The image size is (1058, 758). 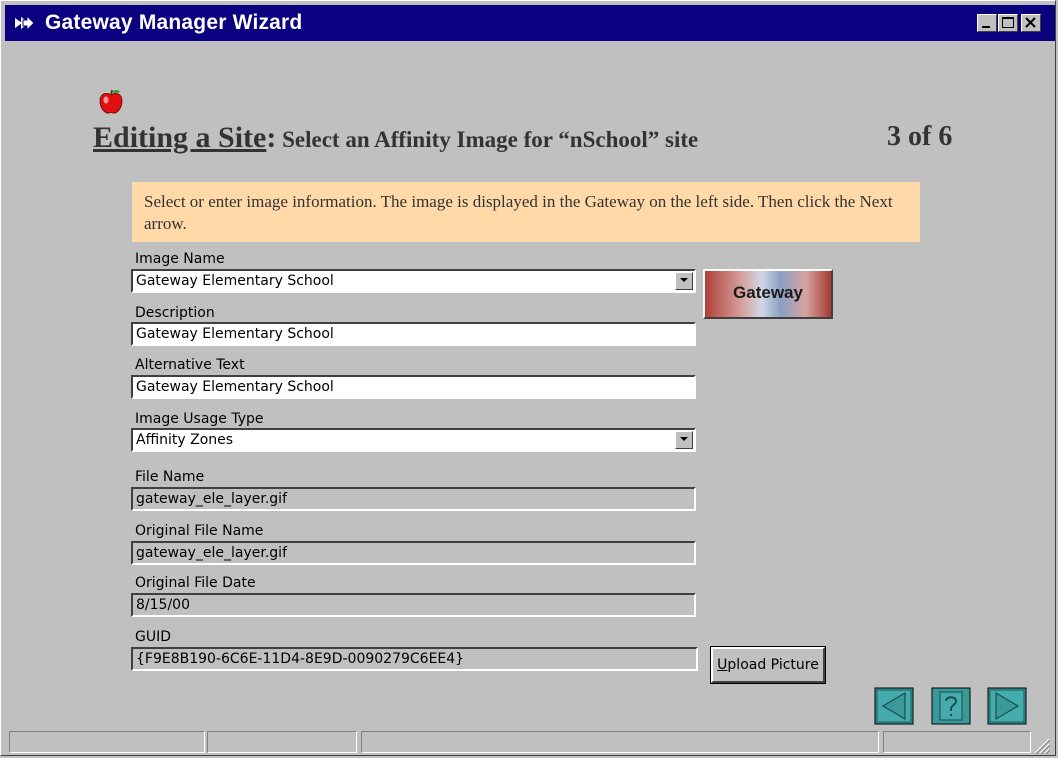 I want to click on image-name-value: Gateway Elementary School, so click(x=235, y=281).